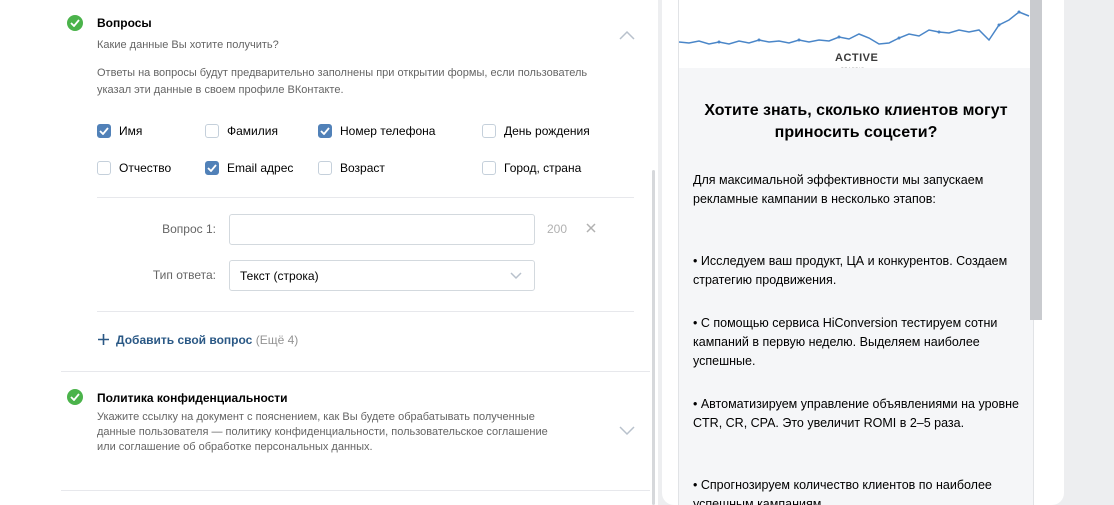 The height and width of the screenshot is (505, 1114). I want to click on questions-title: Вопросы, so click(124, 23).